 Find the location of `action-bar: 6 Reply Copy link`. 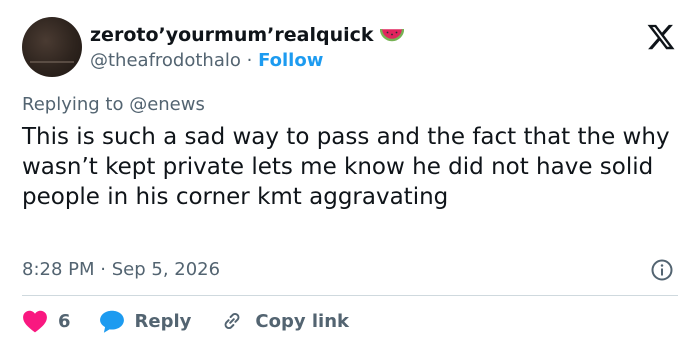

action-bar: 6 Reply Copy link is located at coordinates (185, 321).